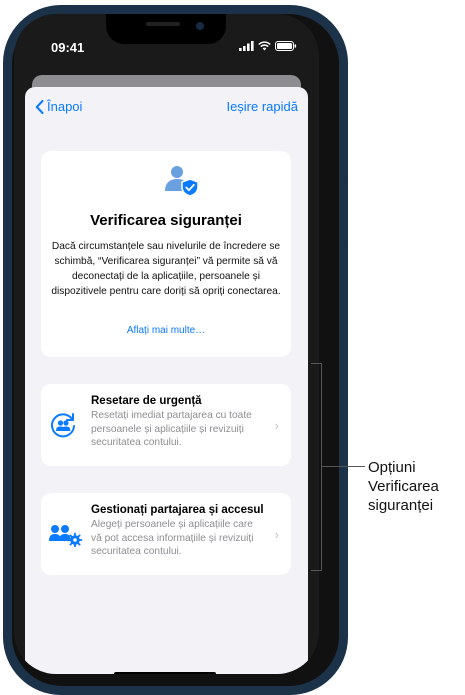  Describe the element at coordinates (6, 132) in the screenshot. I see `phone-volume-up-button` at that location.